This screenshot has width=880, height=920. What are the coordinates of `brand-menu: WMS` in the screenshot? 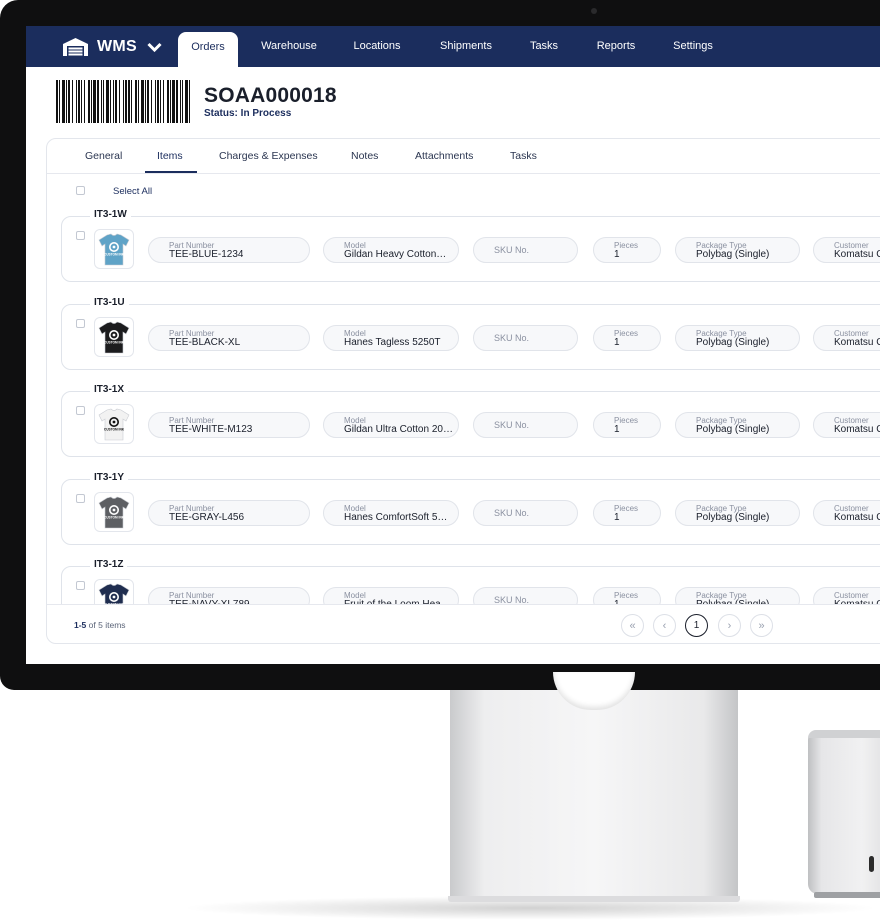 It's located at (115, 47).